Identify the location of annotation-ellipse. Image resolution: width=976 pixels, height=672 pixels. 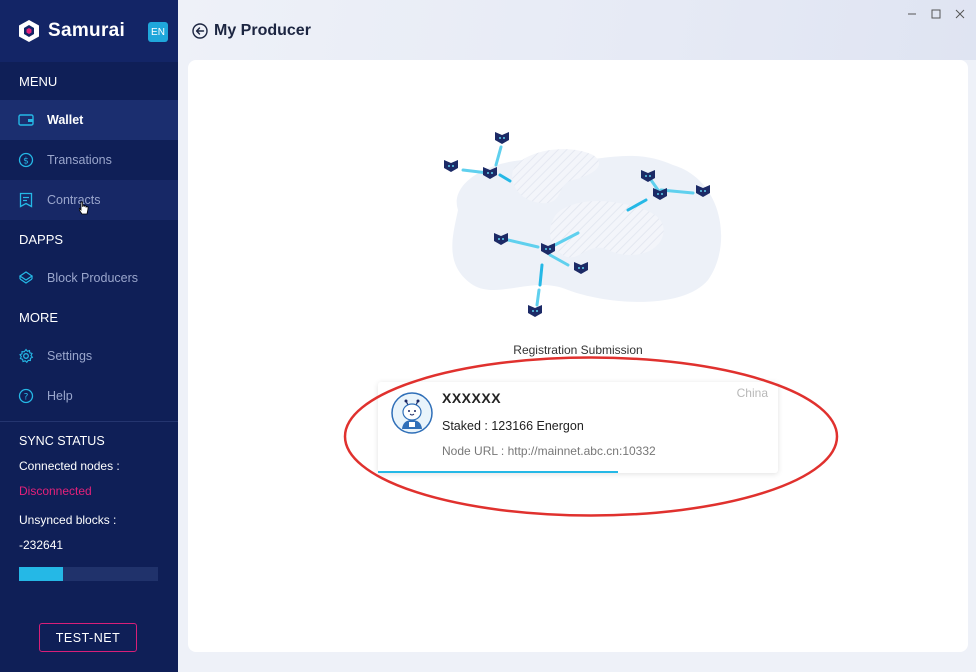
(591, 436).